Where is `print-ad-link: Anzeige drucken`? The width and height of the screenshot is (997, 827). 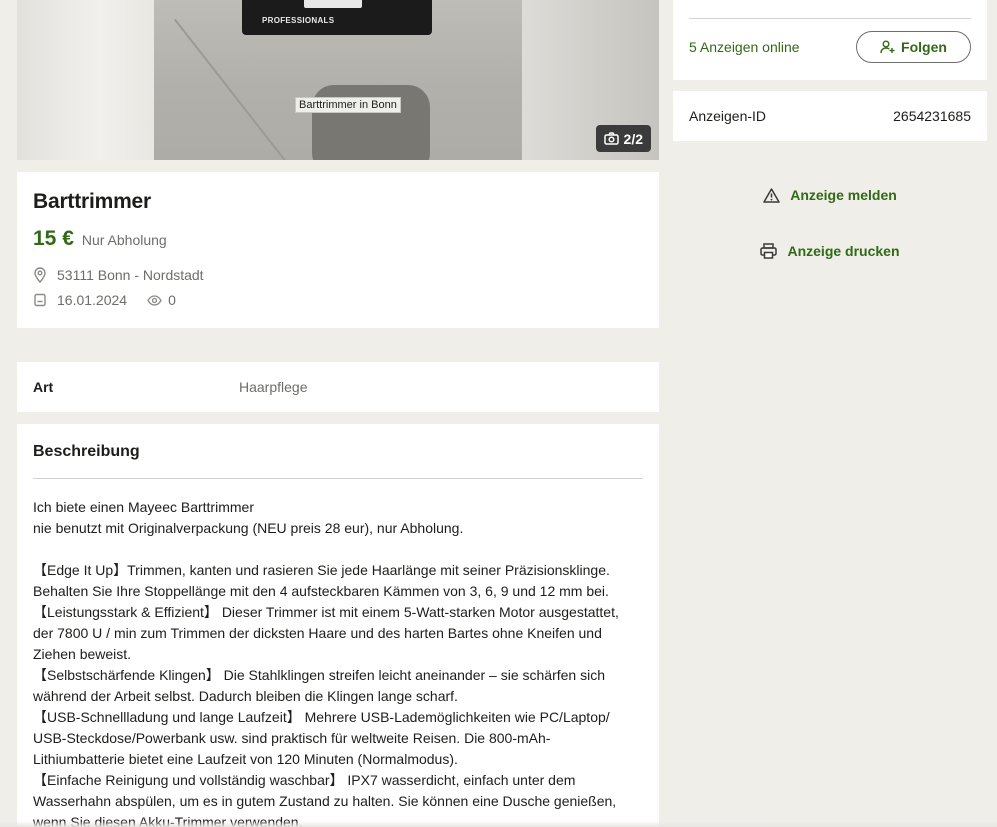 print-ad-link: Anzeige drucken is located at coordinates (830, 251).